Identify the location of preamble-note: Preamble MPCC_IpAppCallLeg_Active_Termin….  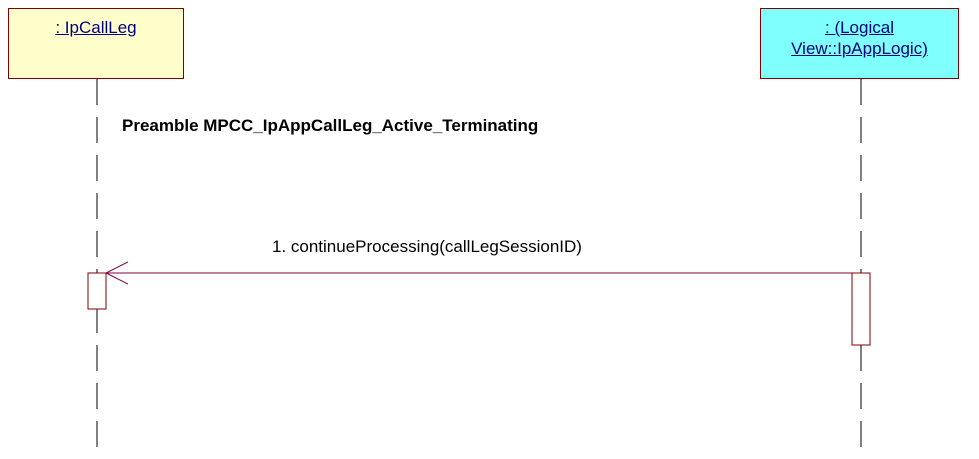
(330, 126).